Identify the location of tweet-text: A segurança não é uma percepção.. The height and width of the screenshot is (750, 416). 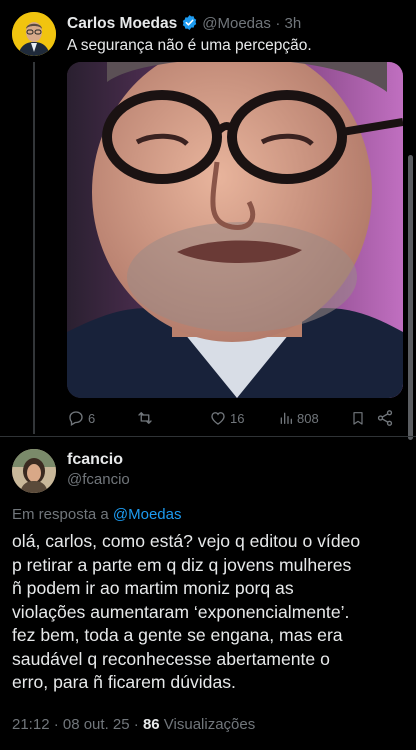
(189, 45).